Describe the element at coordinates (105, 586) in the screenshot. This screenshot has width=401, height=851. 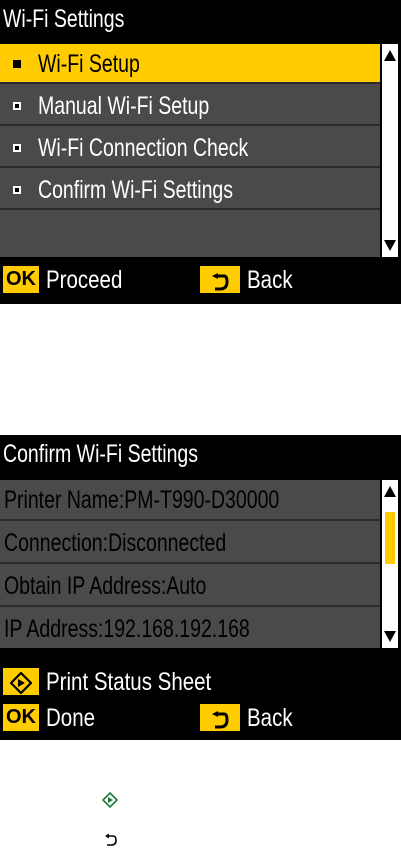
I see `info-row-text: Obtain IP Address:Auto` at that location.